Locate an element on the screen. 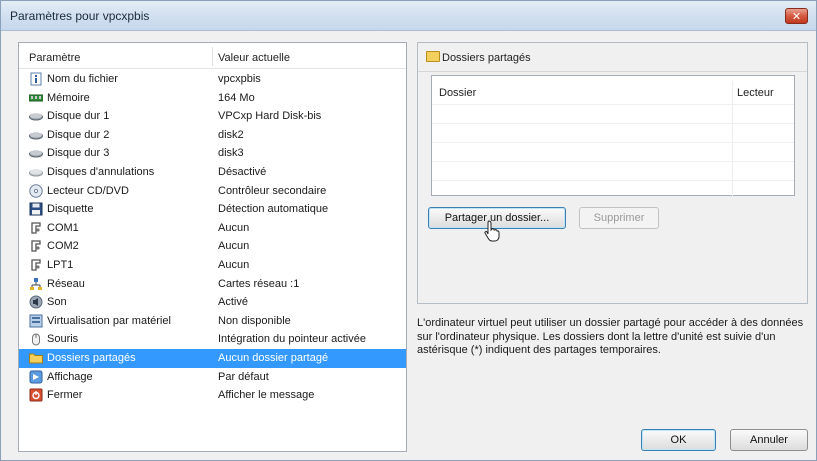  setting-value: 164 Mo is located at coordinates (236, 97).